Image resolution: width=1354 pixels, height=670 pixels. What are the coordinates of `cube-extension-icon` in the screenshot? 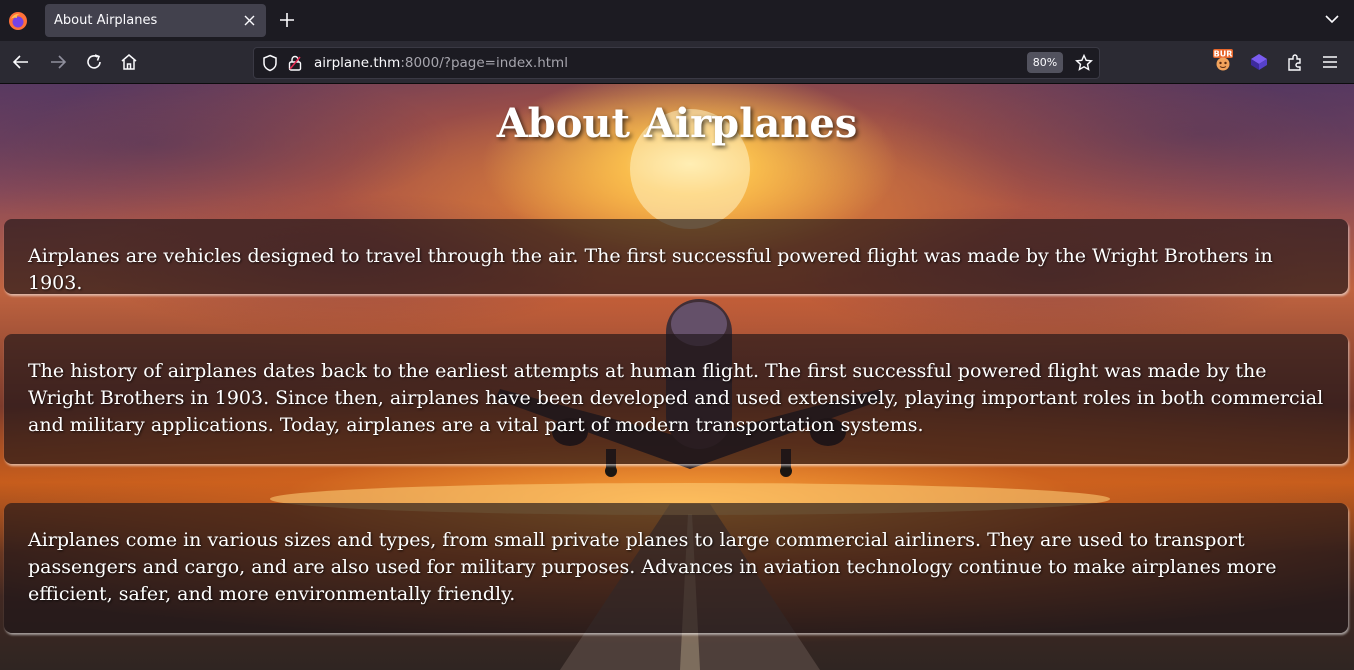 It's located at (1259, 62).